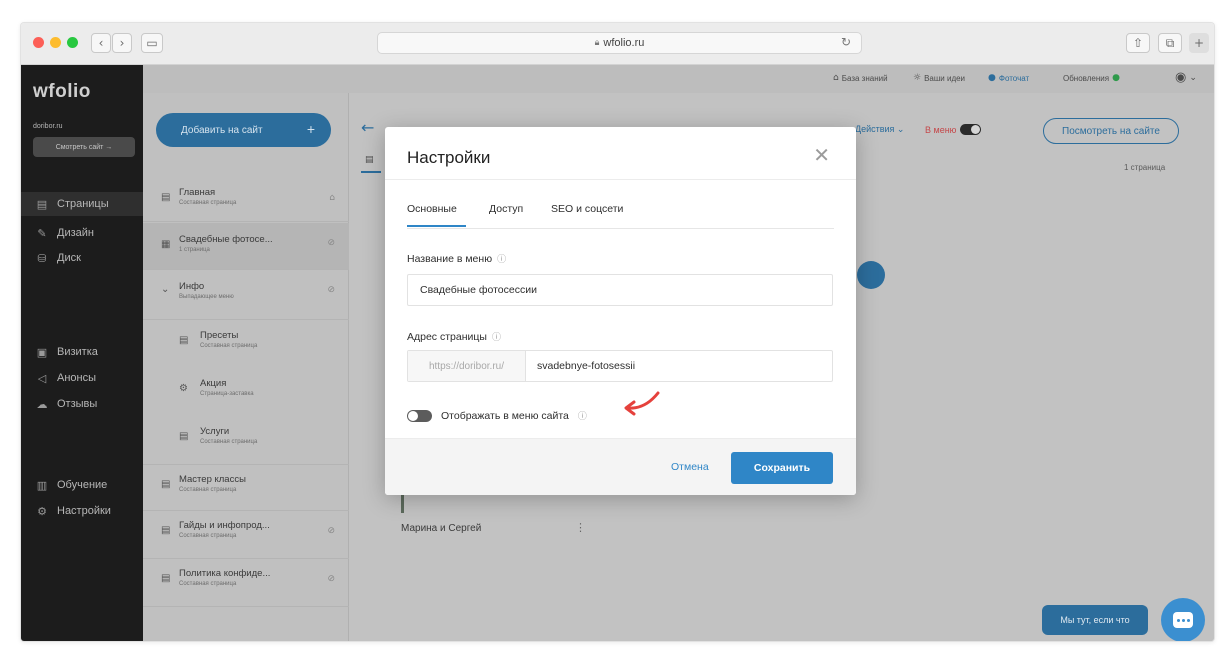  Describe the element at coordinates (436, 226) in the screenshot. I see `active-tab-indicator` at that location.